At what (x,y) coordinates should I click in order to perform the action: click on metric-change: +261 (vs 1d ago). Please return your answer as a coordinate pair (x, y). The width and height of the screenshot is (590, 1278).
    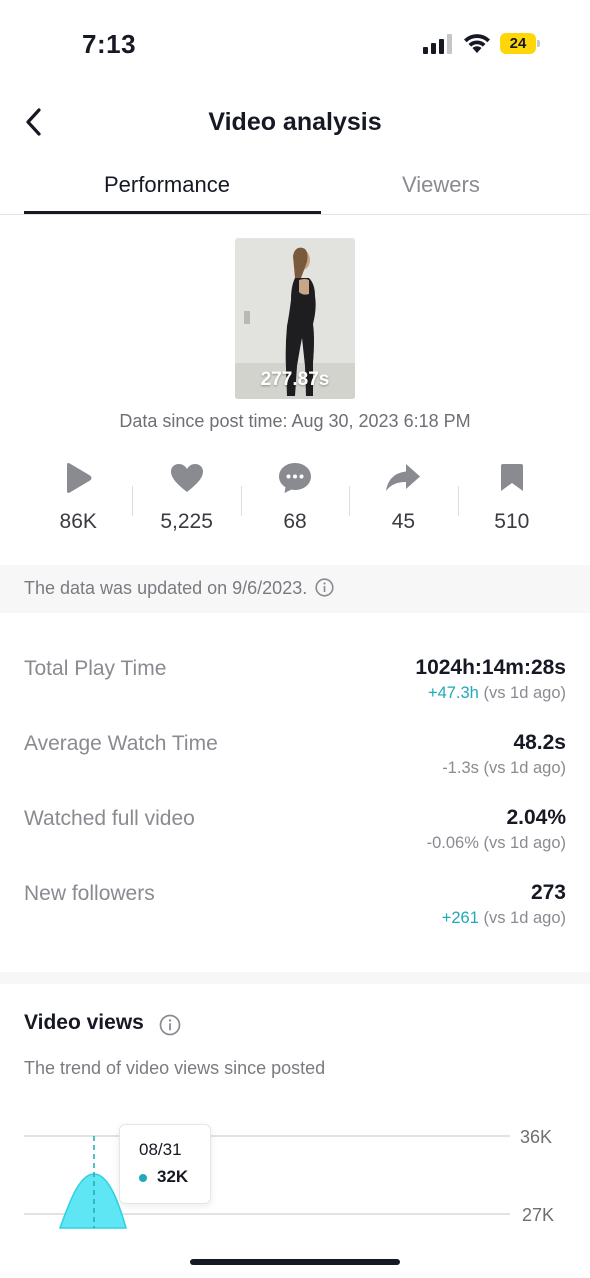
    Looking at the image, I should click on (504, 918).